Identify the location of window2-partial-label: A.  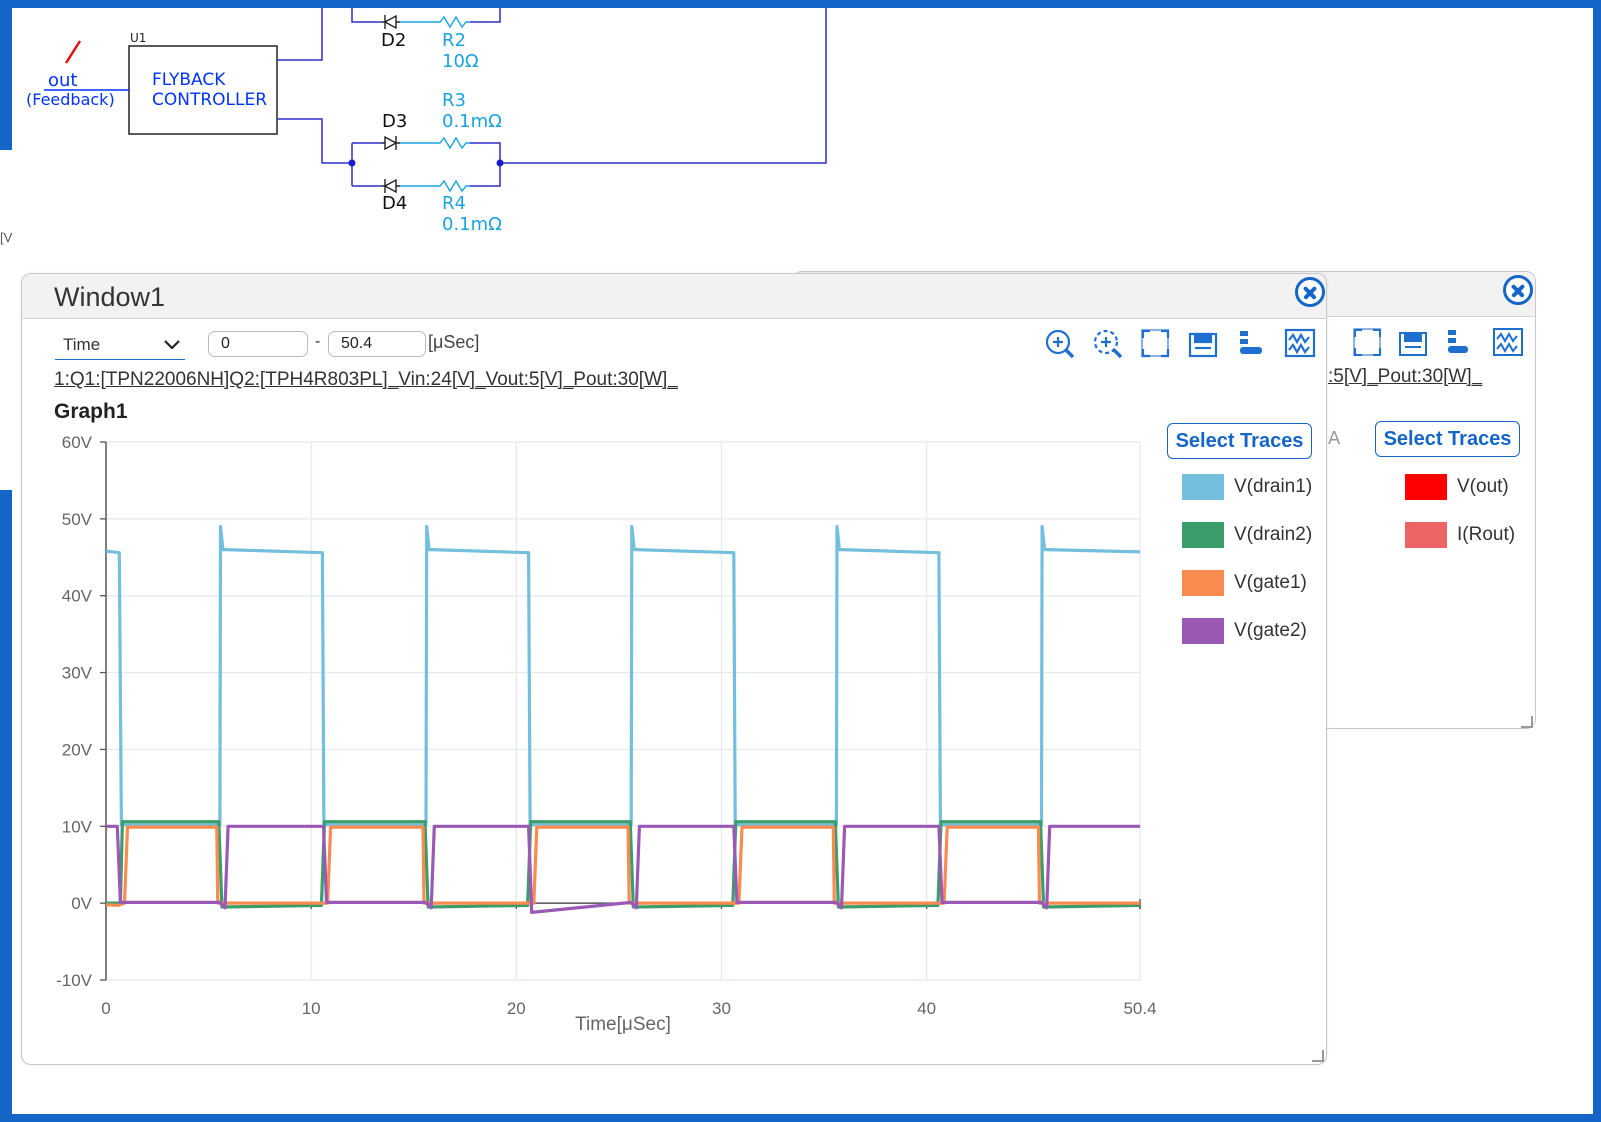
(1334, 438).